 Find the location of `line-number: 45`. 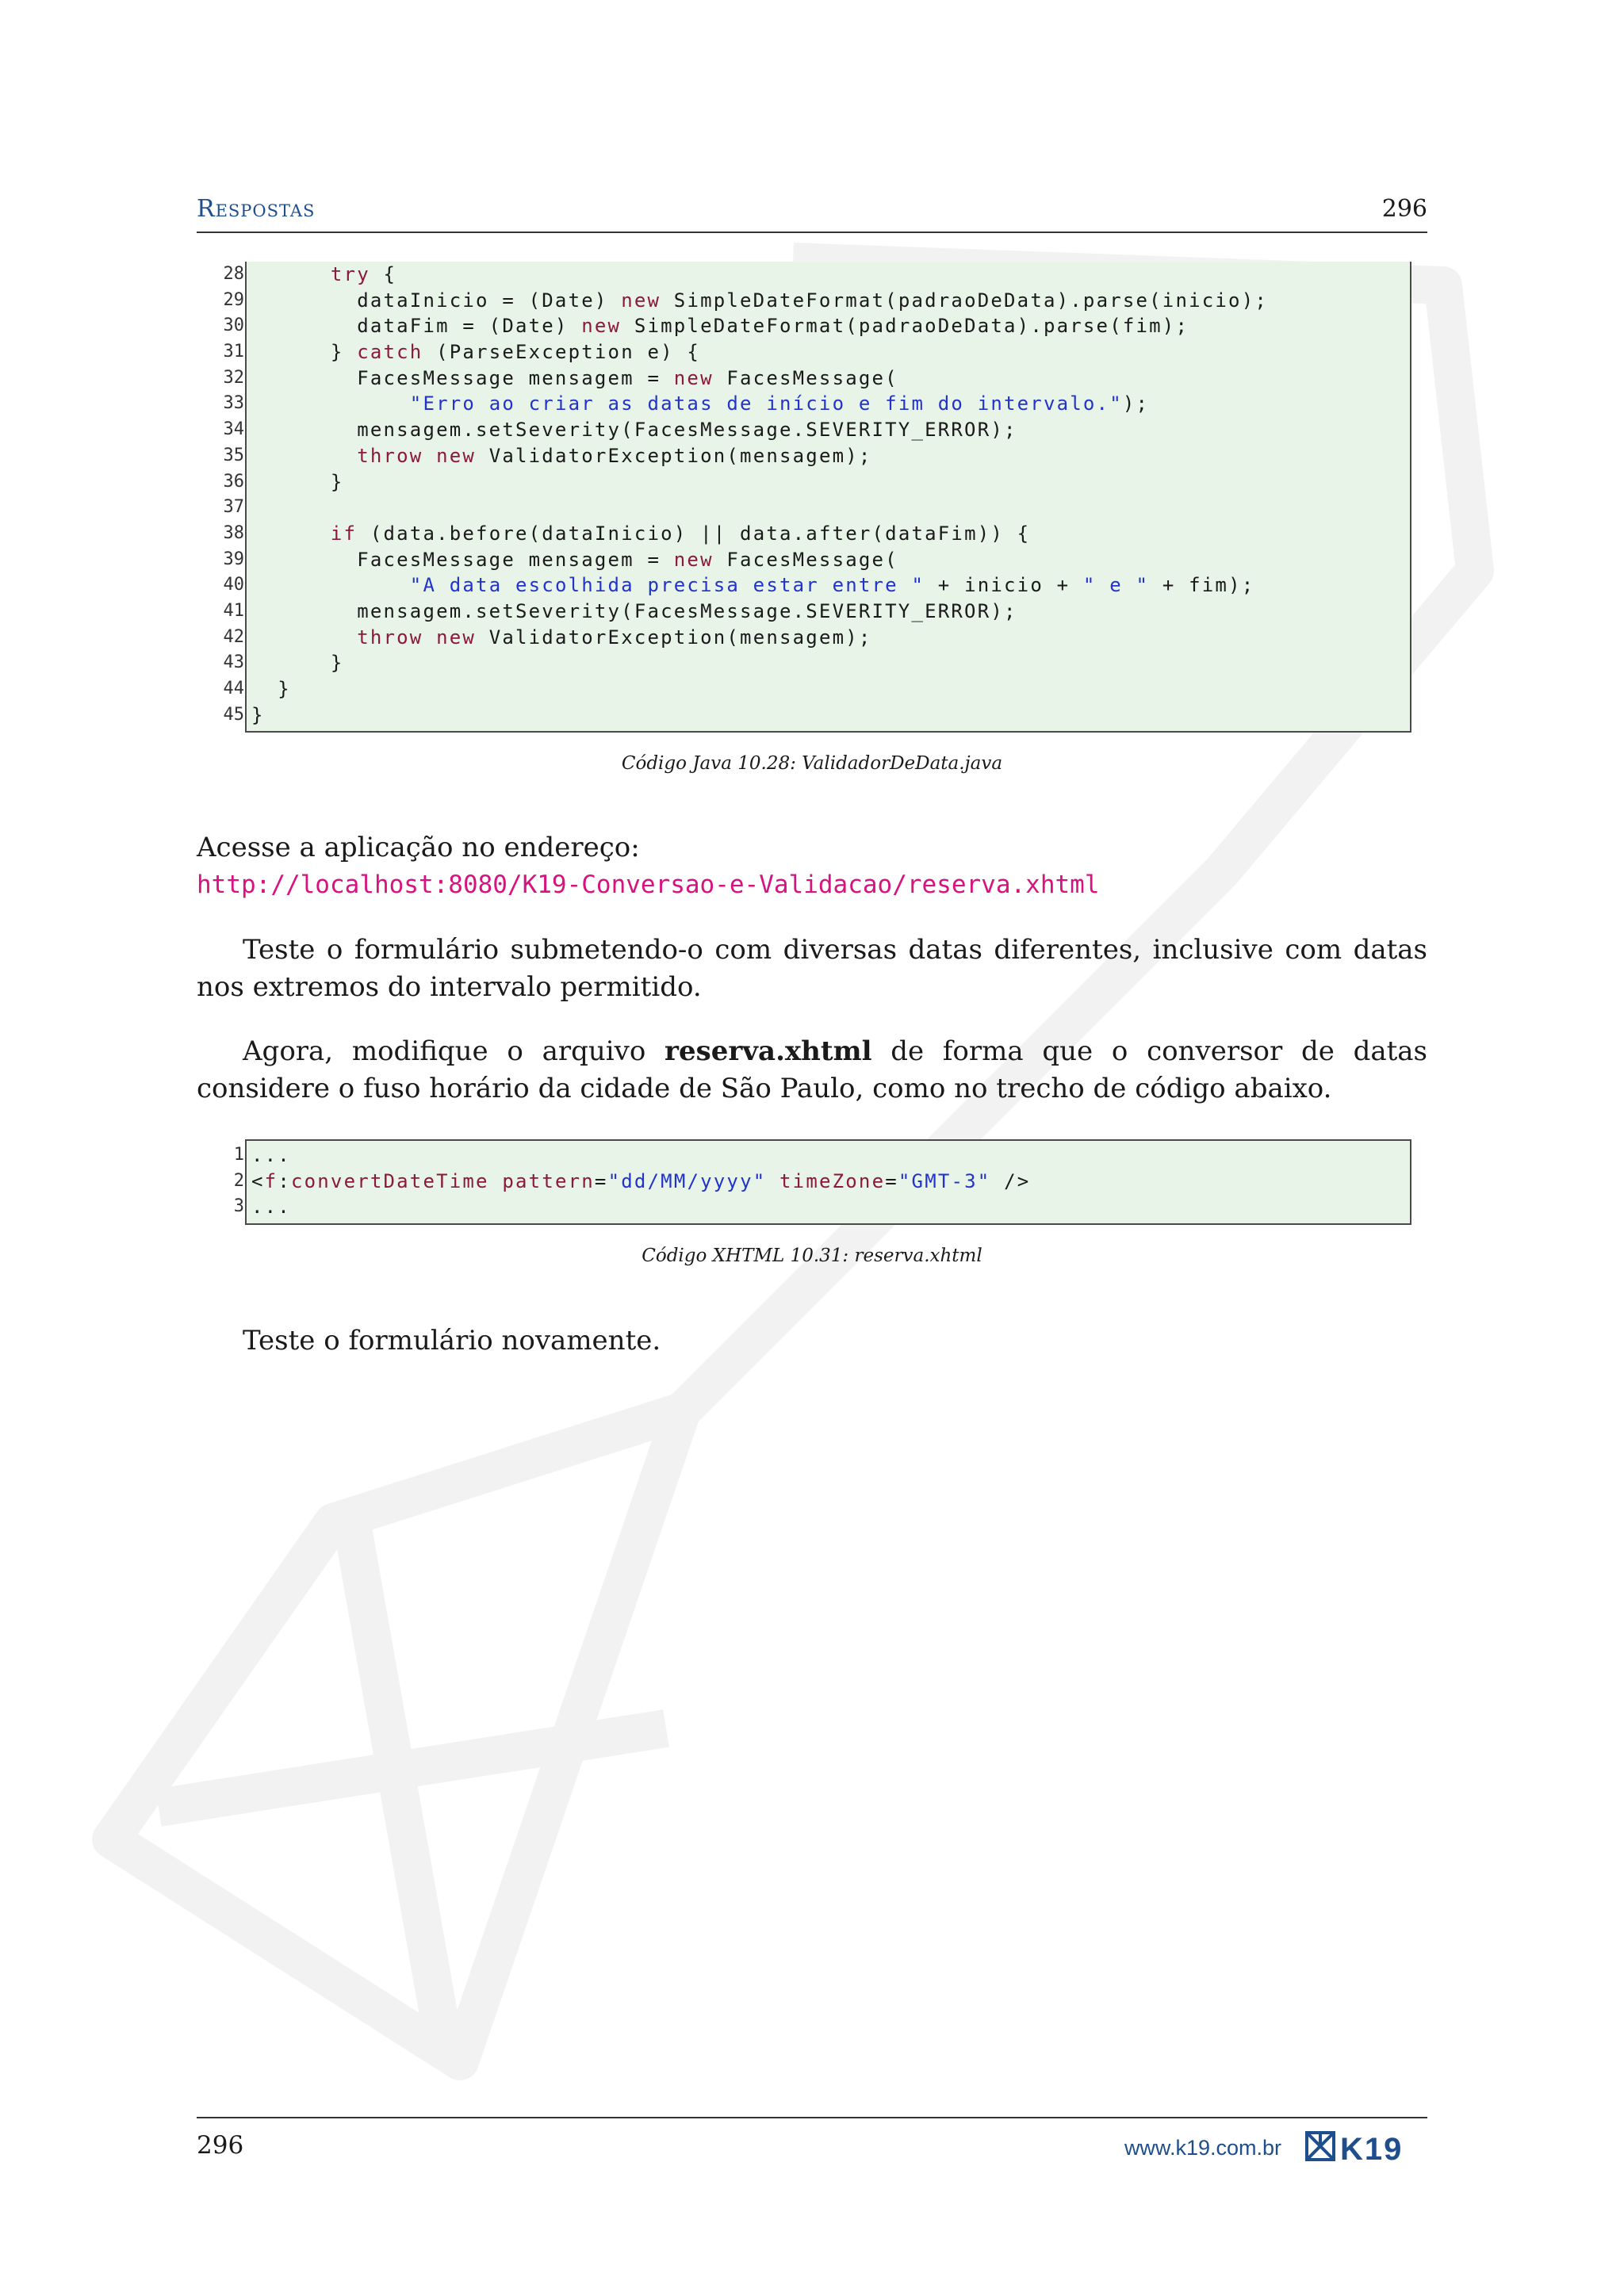

line-number: 45 is located at coordinates (234, 714).